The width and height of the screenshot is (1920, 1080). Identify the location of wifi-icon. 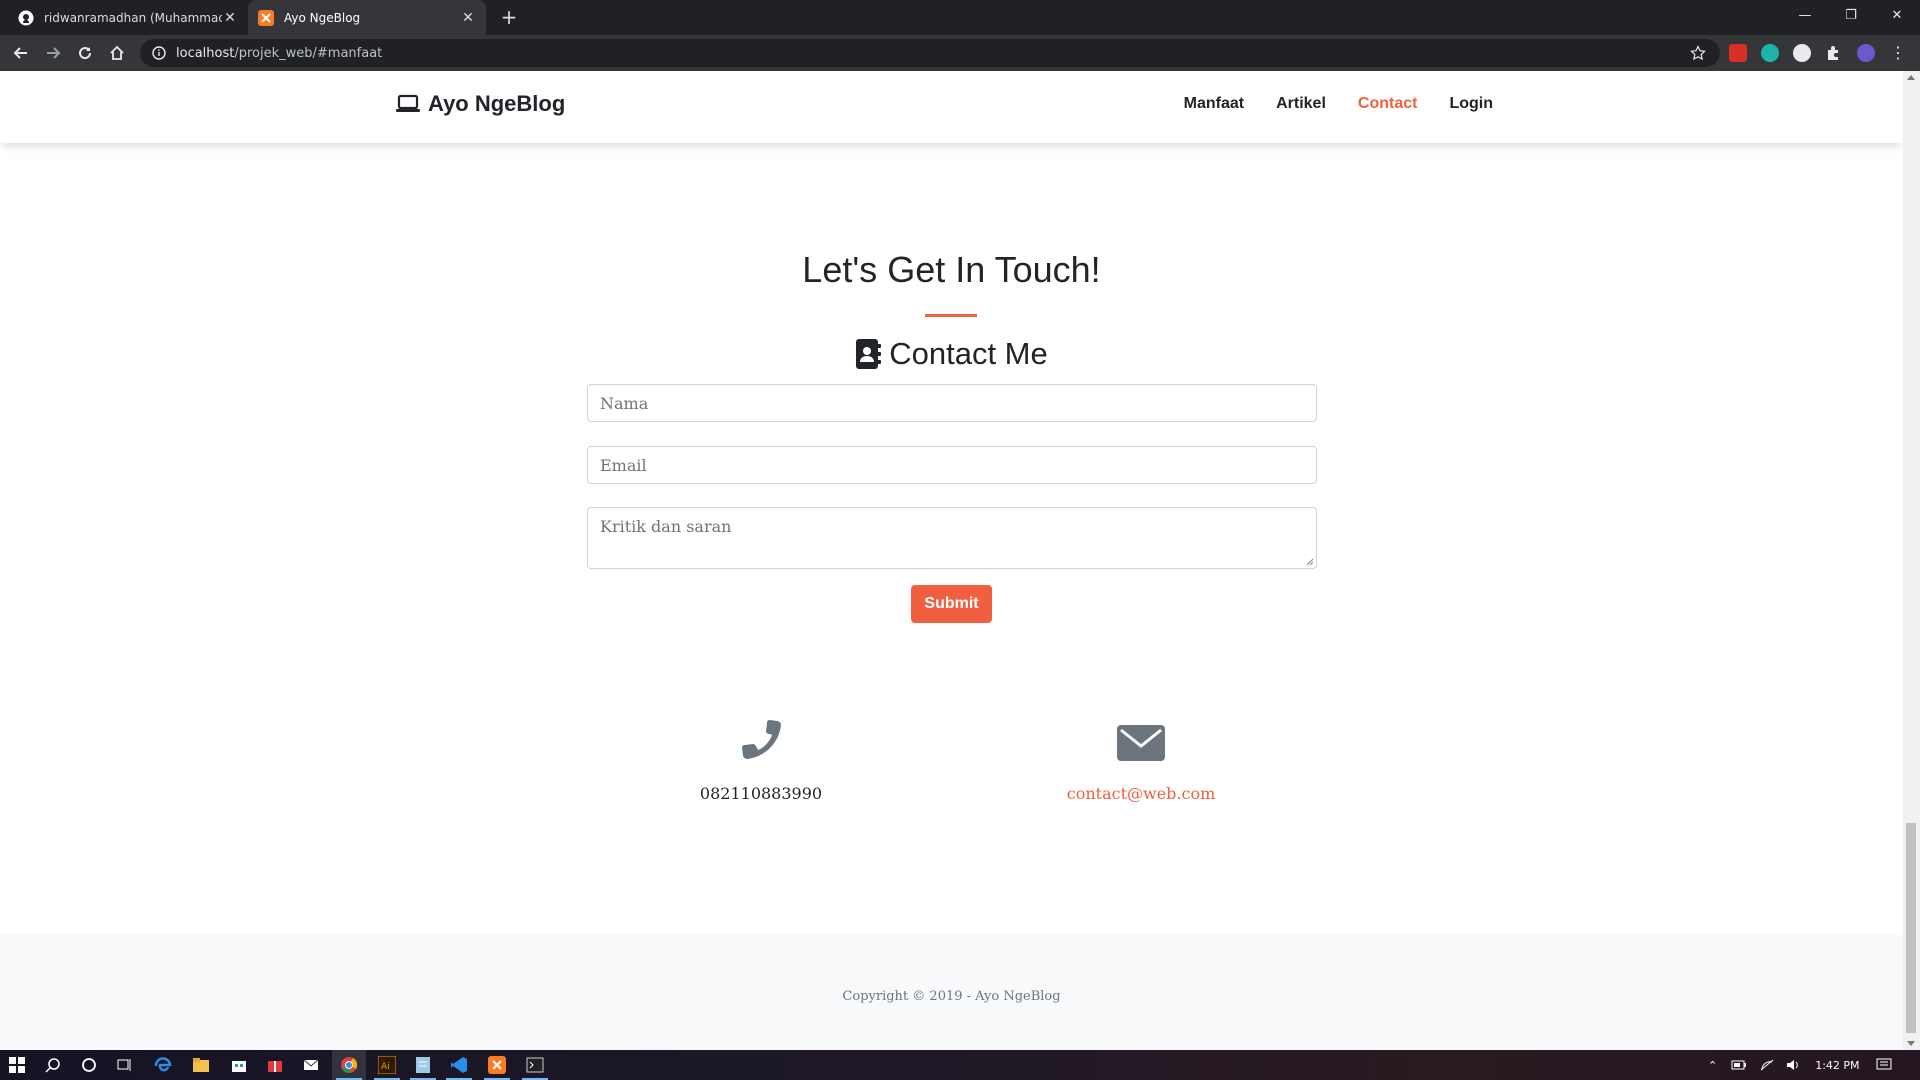
(1767, 1065).